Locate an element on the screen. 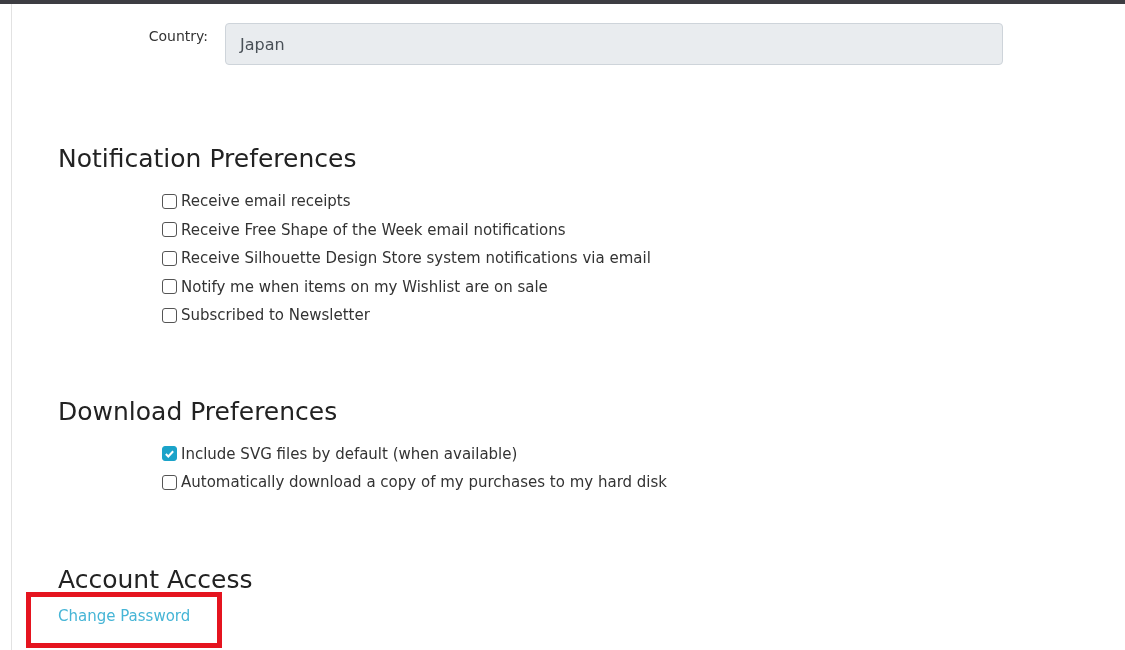  checkbox-label: Receive Silhouette Design Store system notifications via email is located at coordinates (416, 258).